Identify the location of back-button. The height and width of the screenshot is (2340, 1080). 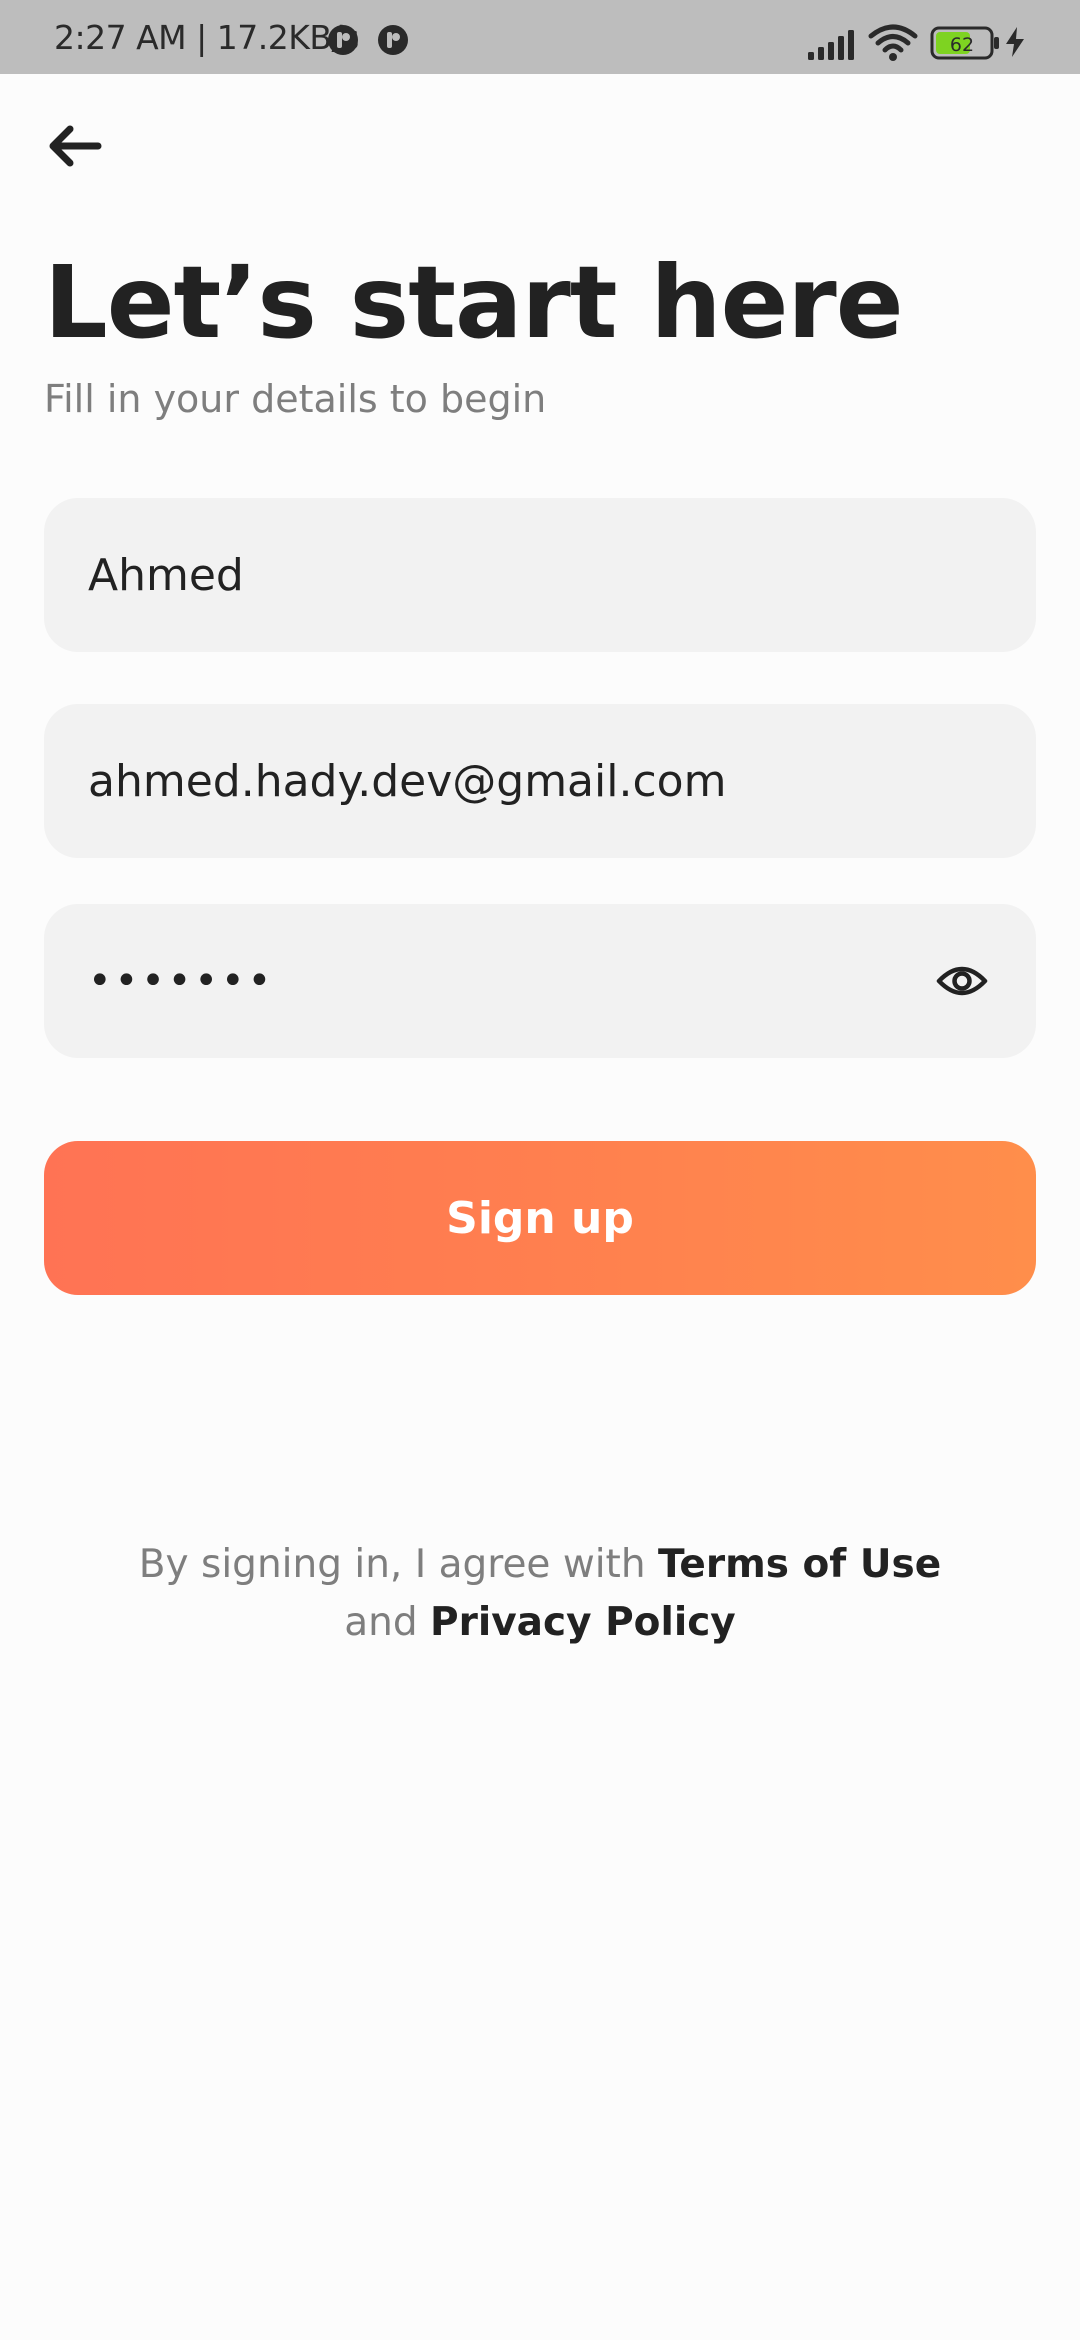
(76, 134).